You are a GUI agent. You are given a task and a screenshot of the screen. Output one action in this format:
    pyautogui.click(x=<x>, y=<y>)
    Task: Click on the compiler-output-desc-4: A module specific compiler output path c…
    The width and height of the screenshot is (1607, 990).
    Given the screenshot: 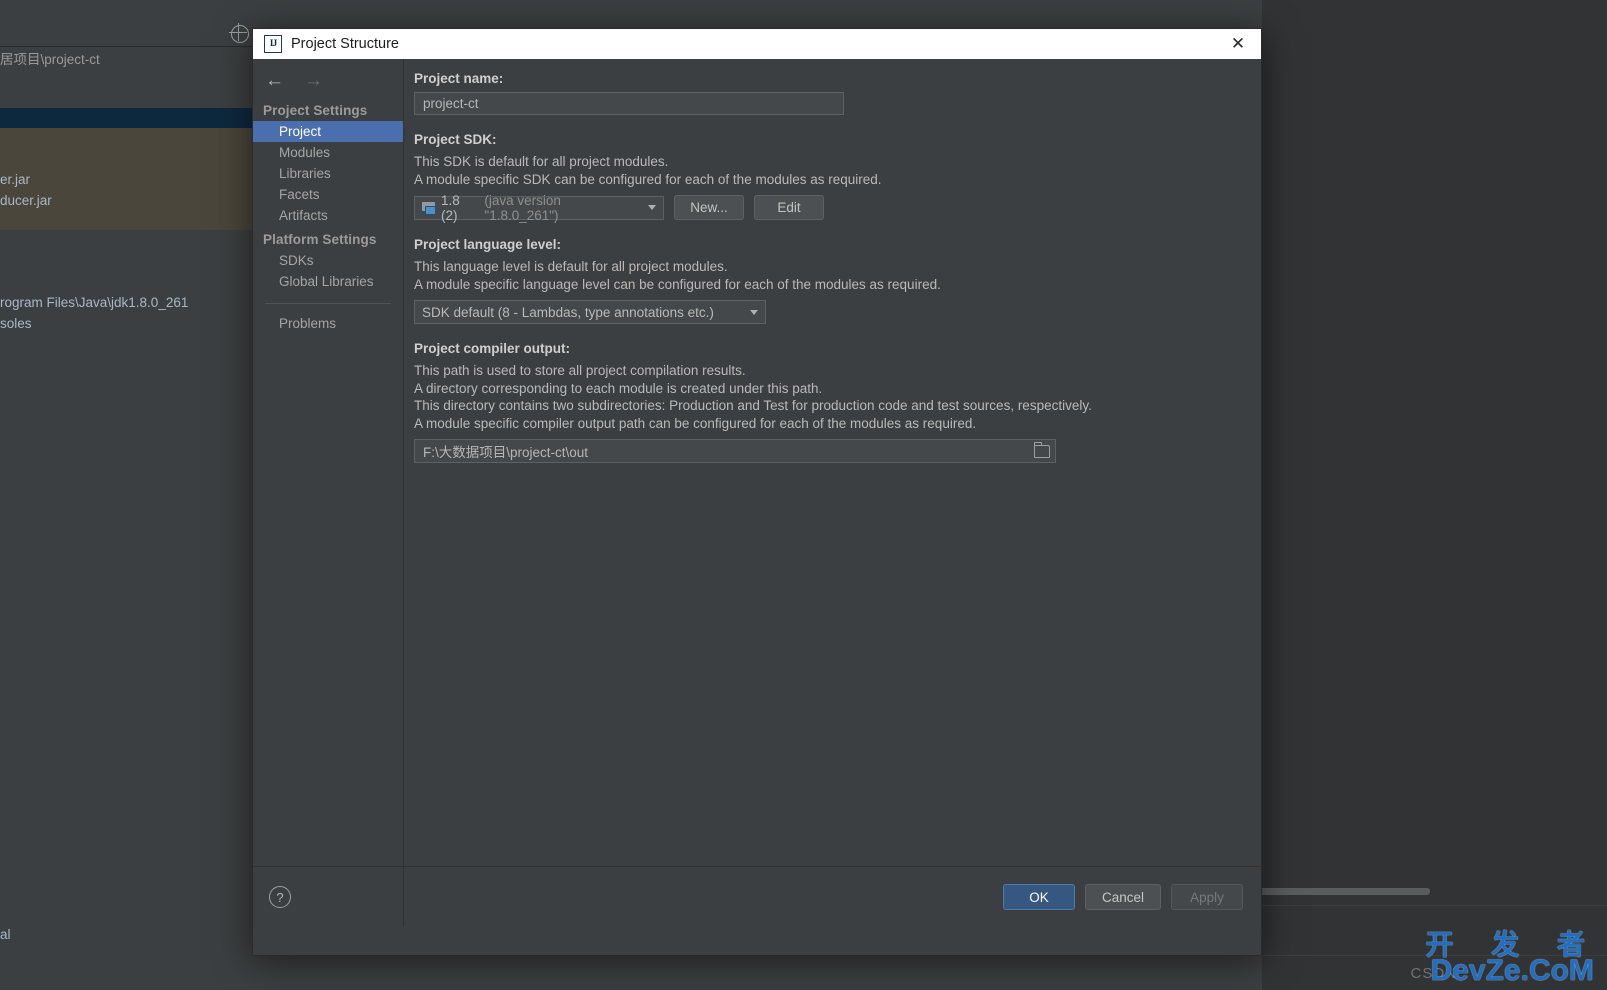 What is the action you would take?
    pyautogui.click(x=695, y=423)
    